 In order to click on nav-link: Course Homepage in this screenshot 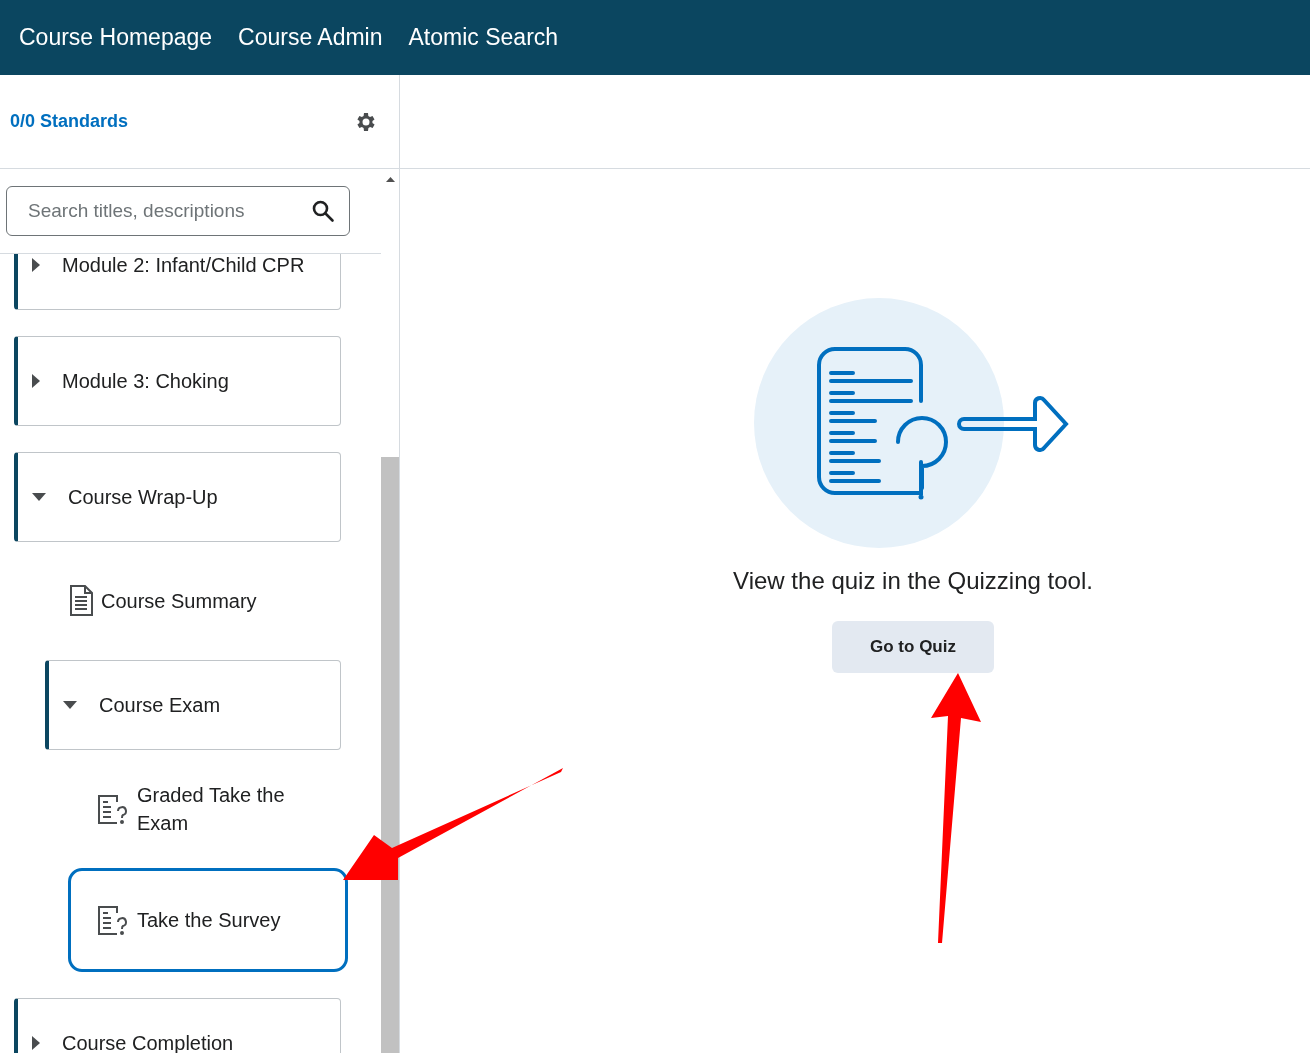, I will do `click(116, 37)`.